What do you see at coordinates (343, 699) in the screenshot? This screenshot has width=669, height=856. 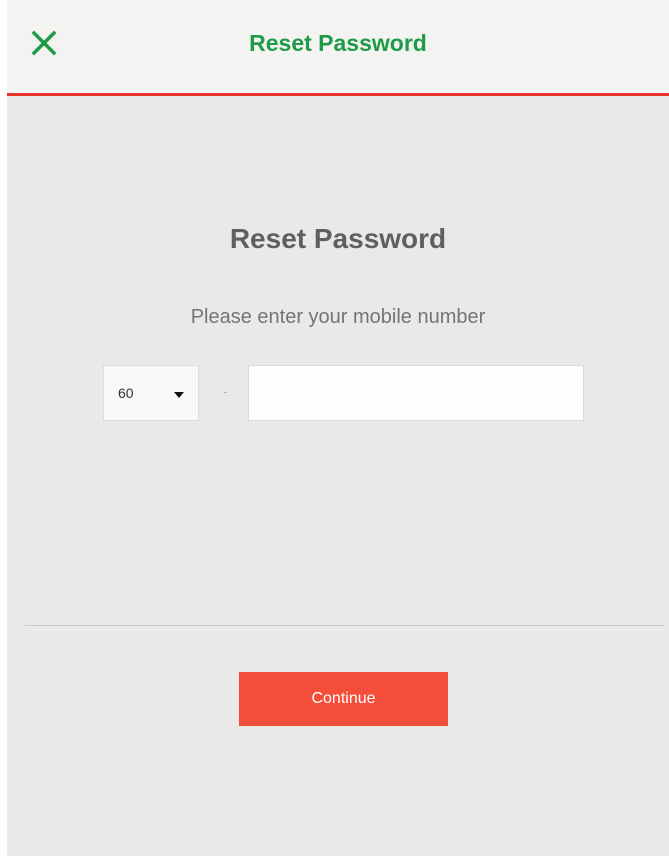 I see `continue-button: Continue` at bounding box center [343, 699].